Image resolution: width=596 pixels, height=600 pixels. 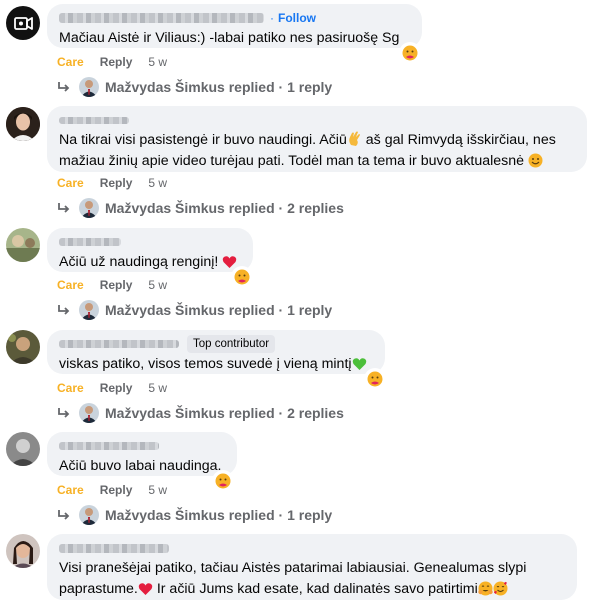 I want to click on comment-bubble: Ačiū buvo labai naudinga., so click(x=142, y=454).